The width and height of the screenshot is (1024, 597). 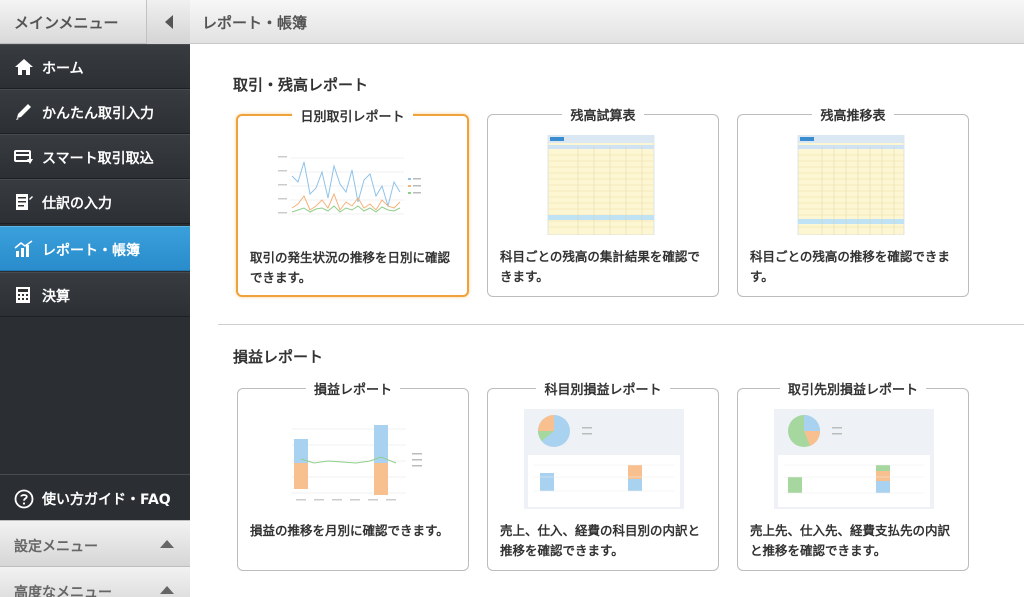 I want to click on card-profit-loss-report: 損益レポート 損益の推移を月別に確認できます。, so click(x=353, y=477).